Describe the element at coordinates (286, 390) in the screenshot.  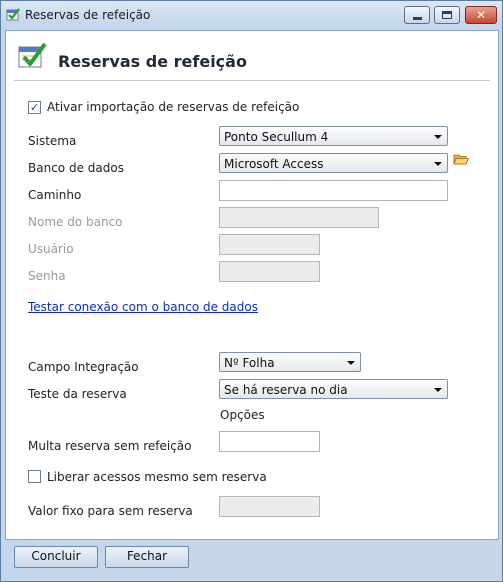
I see `teste-da-reserva-value: Se há reserva no dia` at that location.